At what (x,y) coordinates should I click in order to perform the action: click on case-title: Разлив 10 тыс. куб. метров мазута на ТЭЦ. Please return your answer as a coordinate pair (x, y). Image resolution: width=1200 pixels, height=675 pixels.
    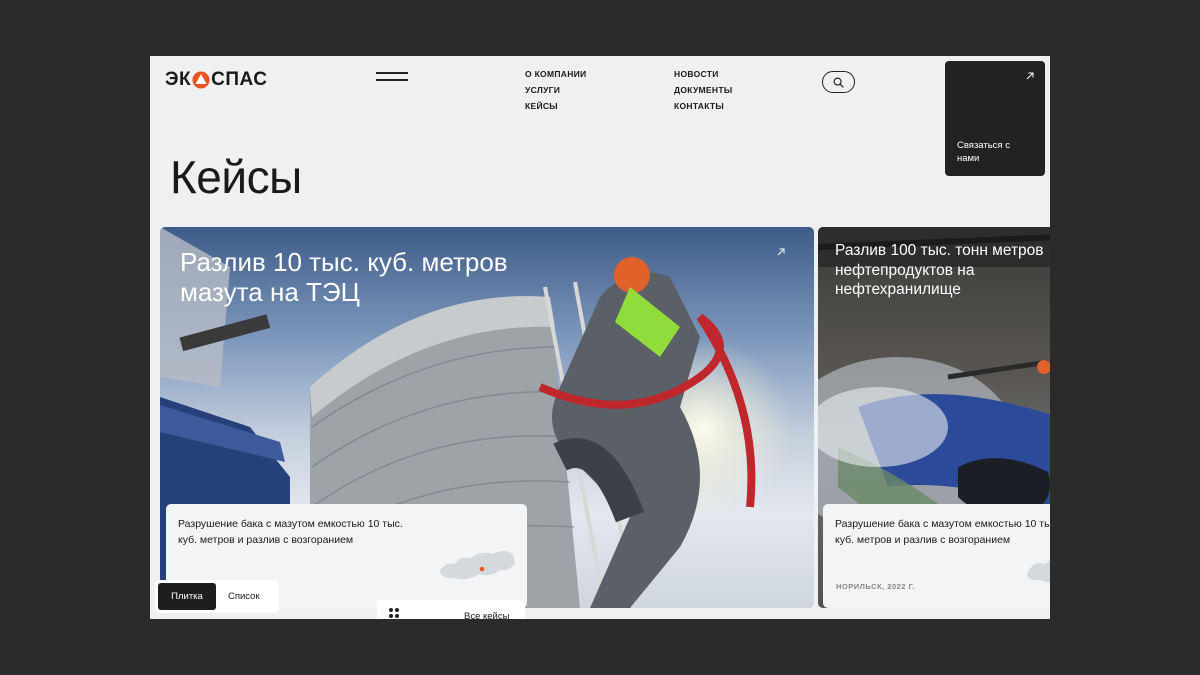
    Looking at the image, I should click on (344, 277).